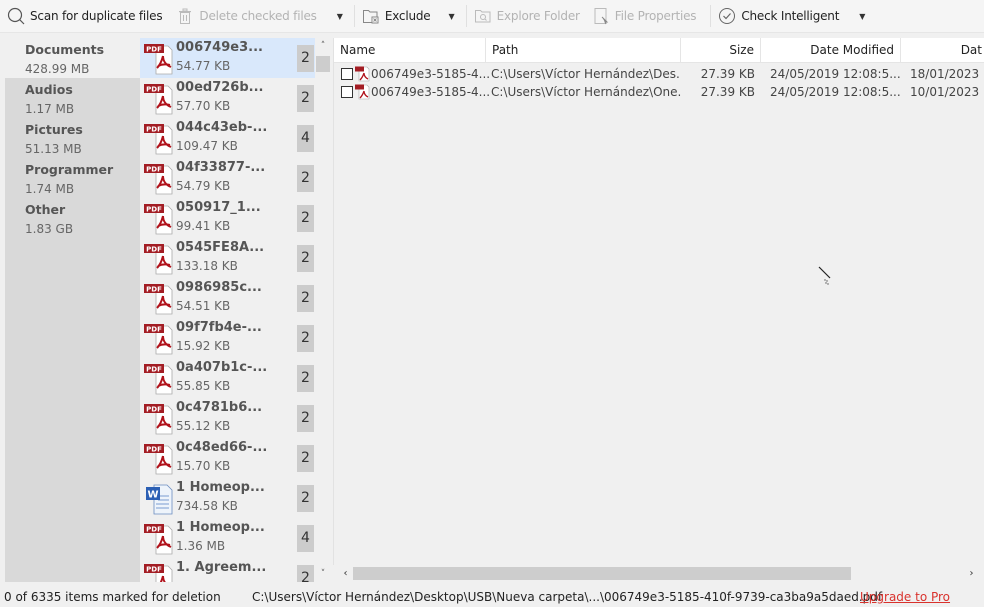 This screenshot has height=607, width=984. What do you see at coordinates (72, 218) in the screenshot?
I see `category-item-other: Other 1.83 GB` at bounding box center [72, 218].